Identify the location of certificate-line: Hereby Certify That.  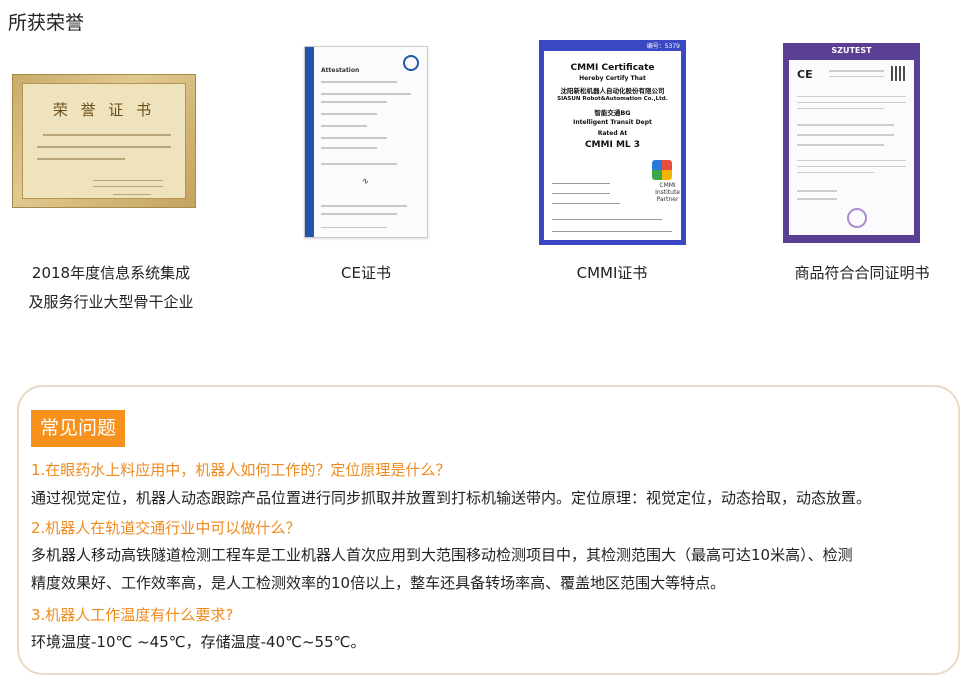
(612, 78).